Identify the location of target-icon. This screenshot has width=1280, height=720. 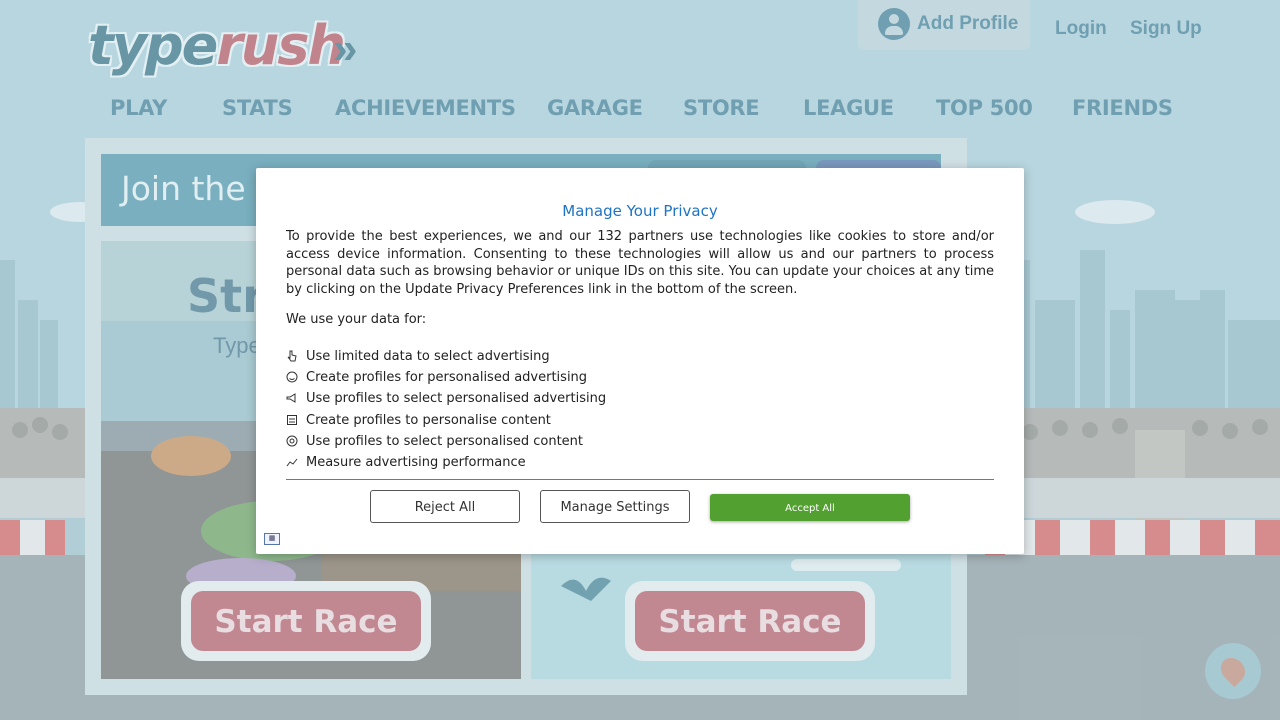
(292, 441).